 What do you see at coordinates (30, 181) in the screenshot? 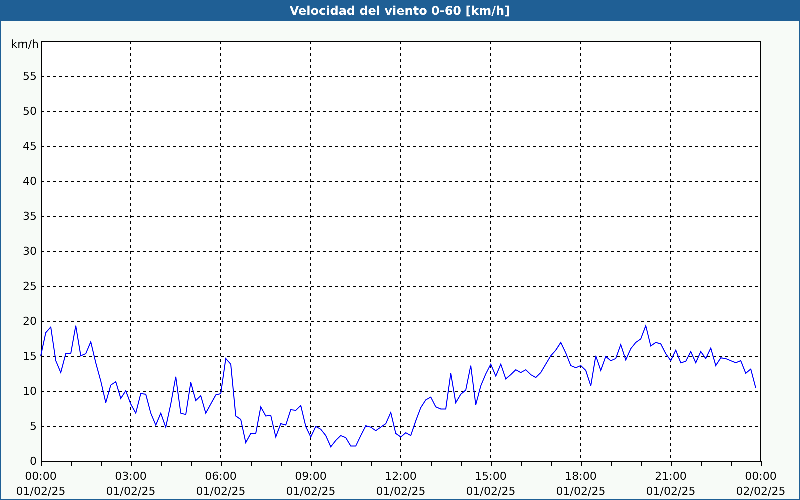
I see `y-tick-label: 40` at bounding box center [30, 181].